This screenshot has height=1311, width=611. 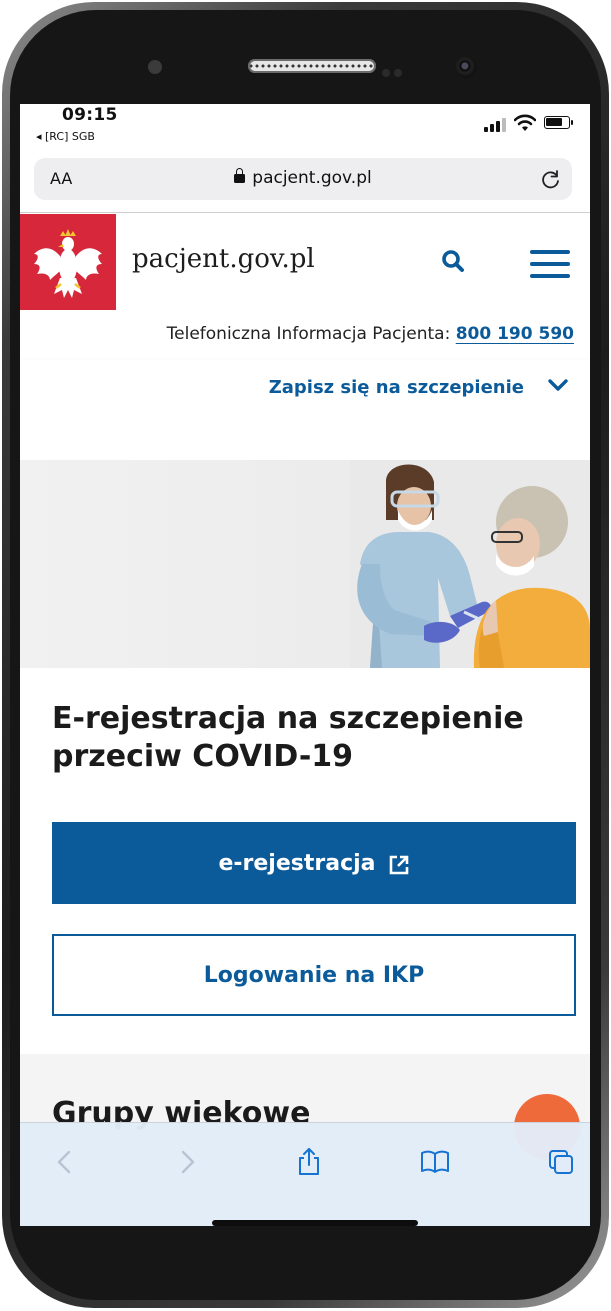 What do you see at coordinates (551, 179) in the screenshot?
I see `reload-icon` at bounding box center [551, 179].